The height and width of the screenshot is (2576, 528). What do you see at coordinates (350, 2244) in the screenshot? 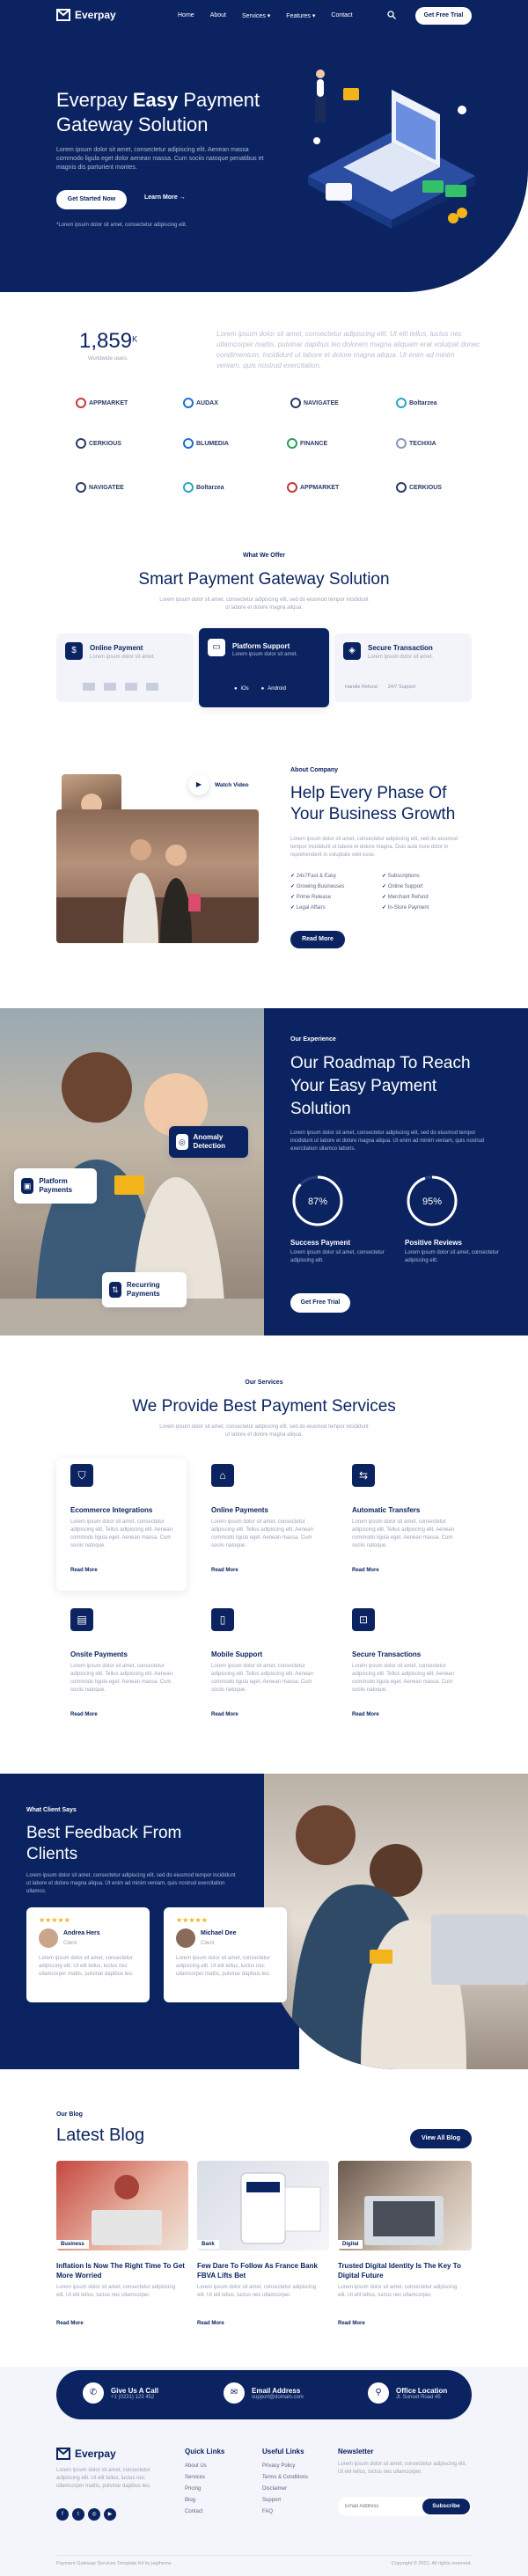
I see `blog-tag: Digital` at bounding box center [350, 2244].